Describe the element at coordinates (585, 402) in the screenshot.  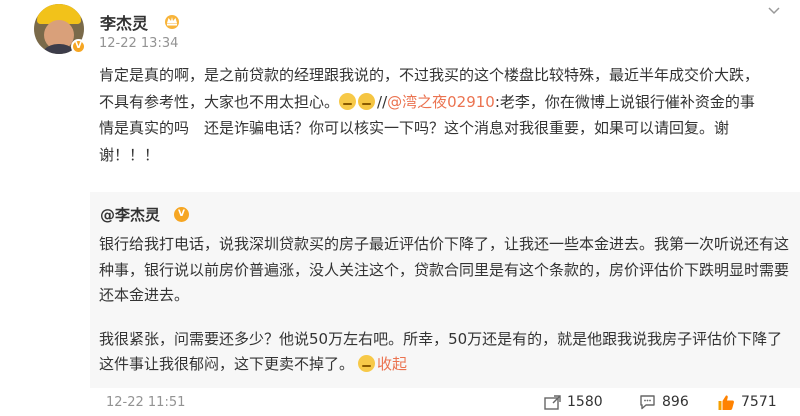
I see `repost-count: 1580` at that location.